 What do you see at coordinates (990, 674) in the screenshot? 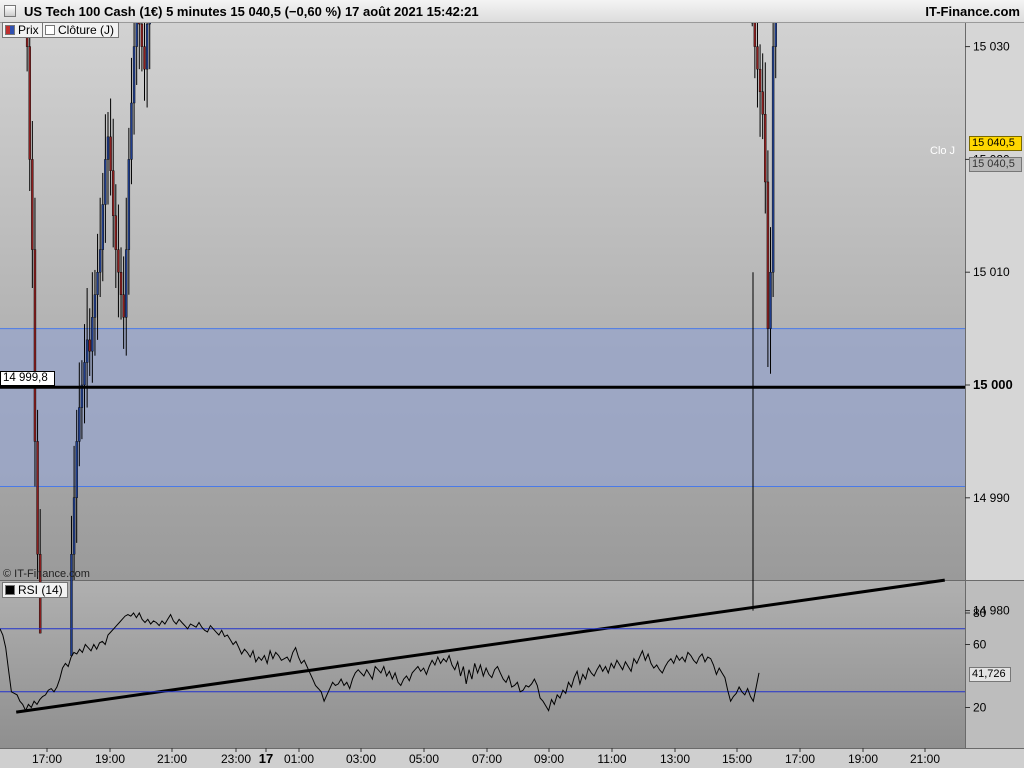
I see `rsi-current-value-tag: 41,726` at bounding box center [990, 674].